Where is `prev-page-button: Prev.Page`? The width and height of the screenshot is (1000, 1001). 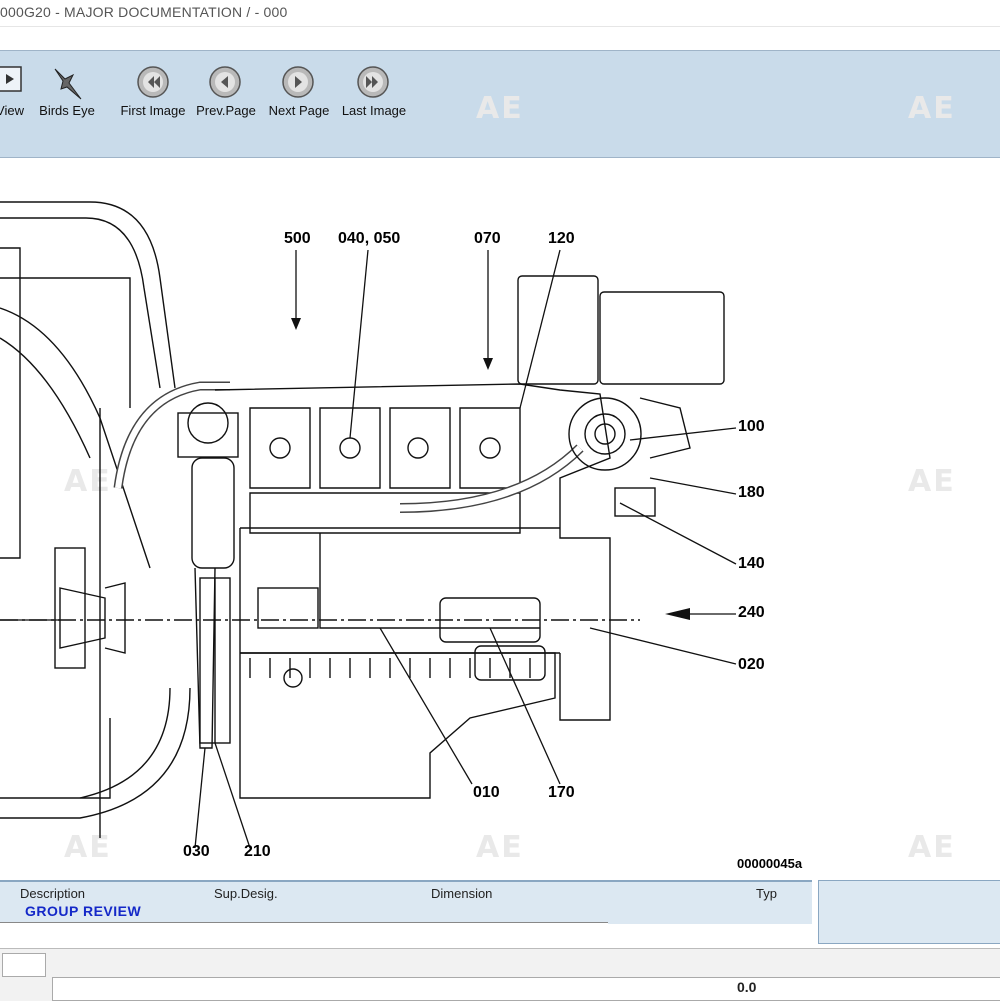 prev-page-button: Prev.Page is located at coordinates (226, 93).